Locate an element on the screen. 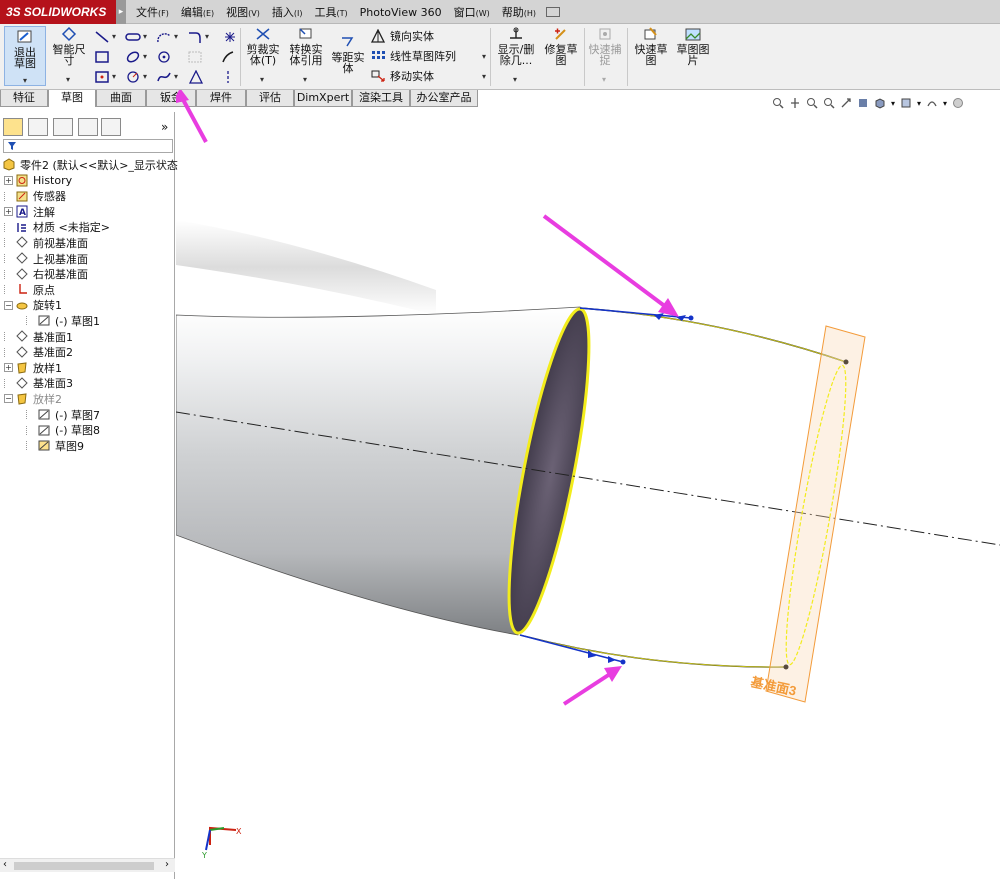 The width and height of the screenshot is (1000, 882). rapid-sketch-label: 快速草图 is located at coordinates (651, 55).